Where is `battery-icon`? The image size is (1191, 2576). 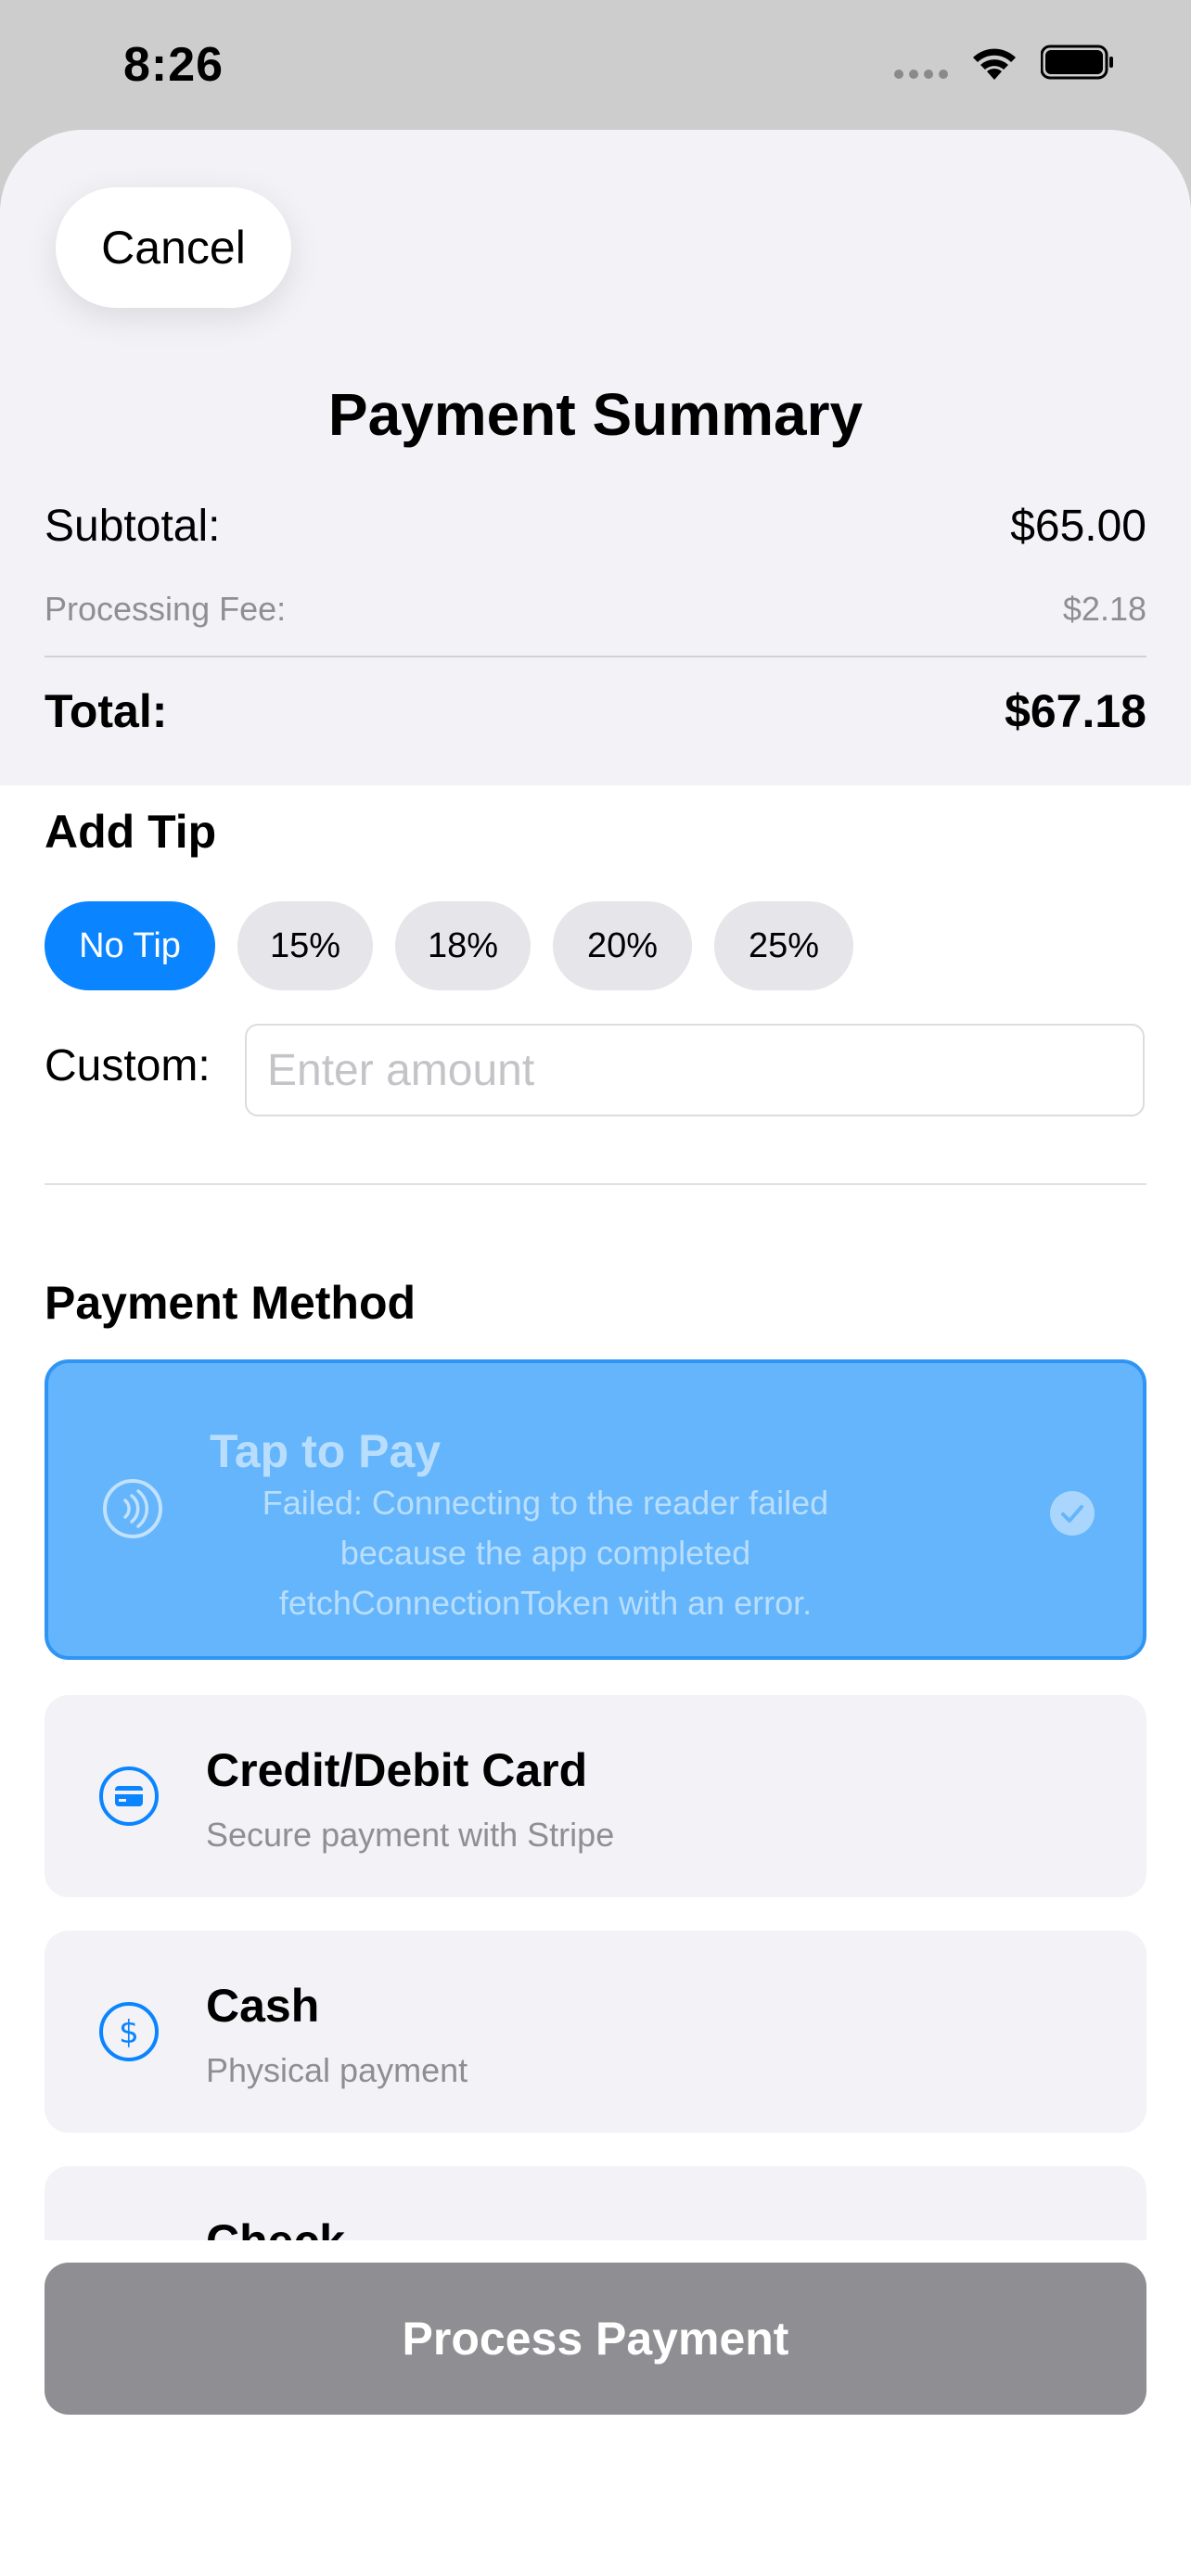 battery-icon is located at coordinates (1077, 62).